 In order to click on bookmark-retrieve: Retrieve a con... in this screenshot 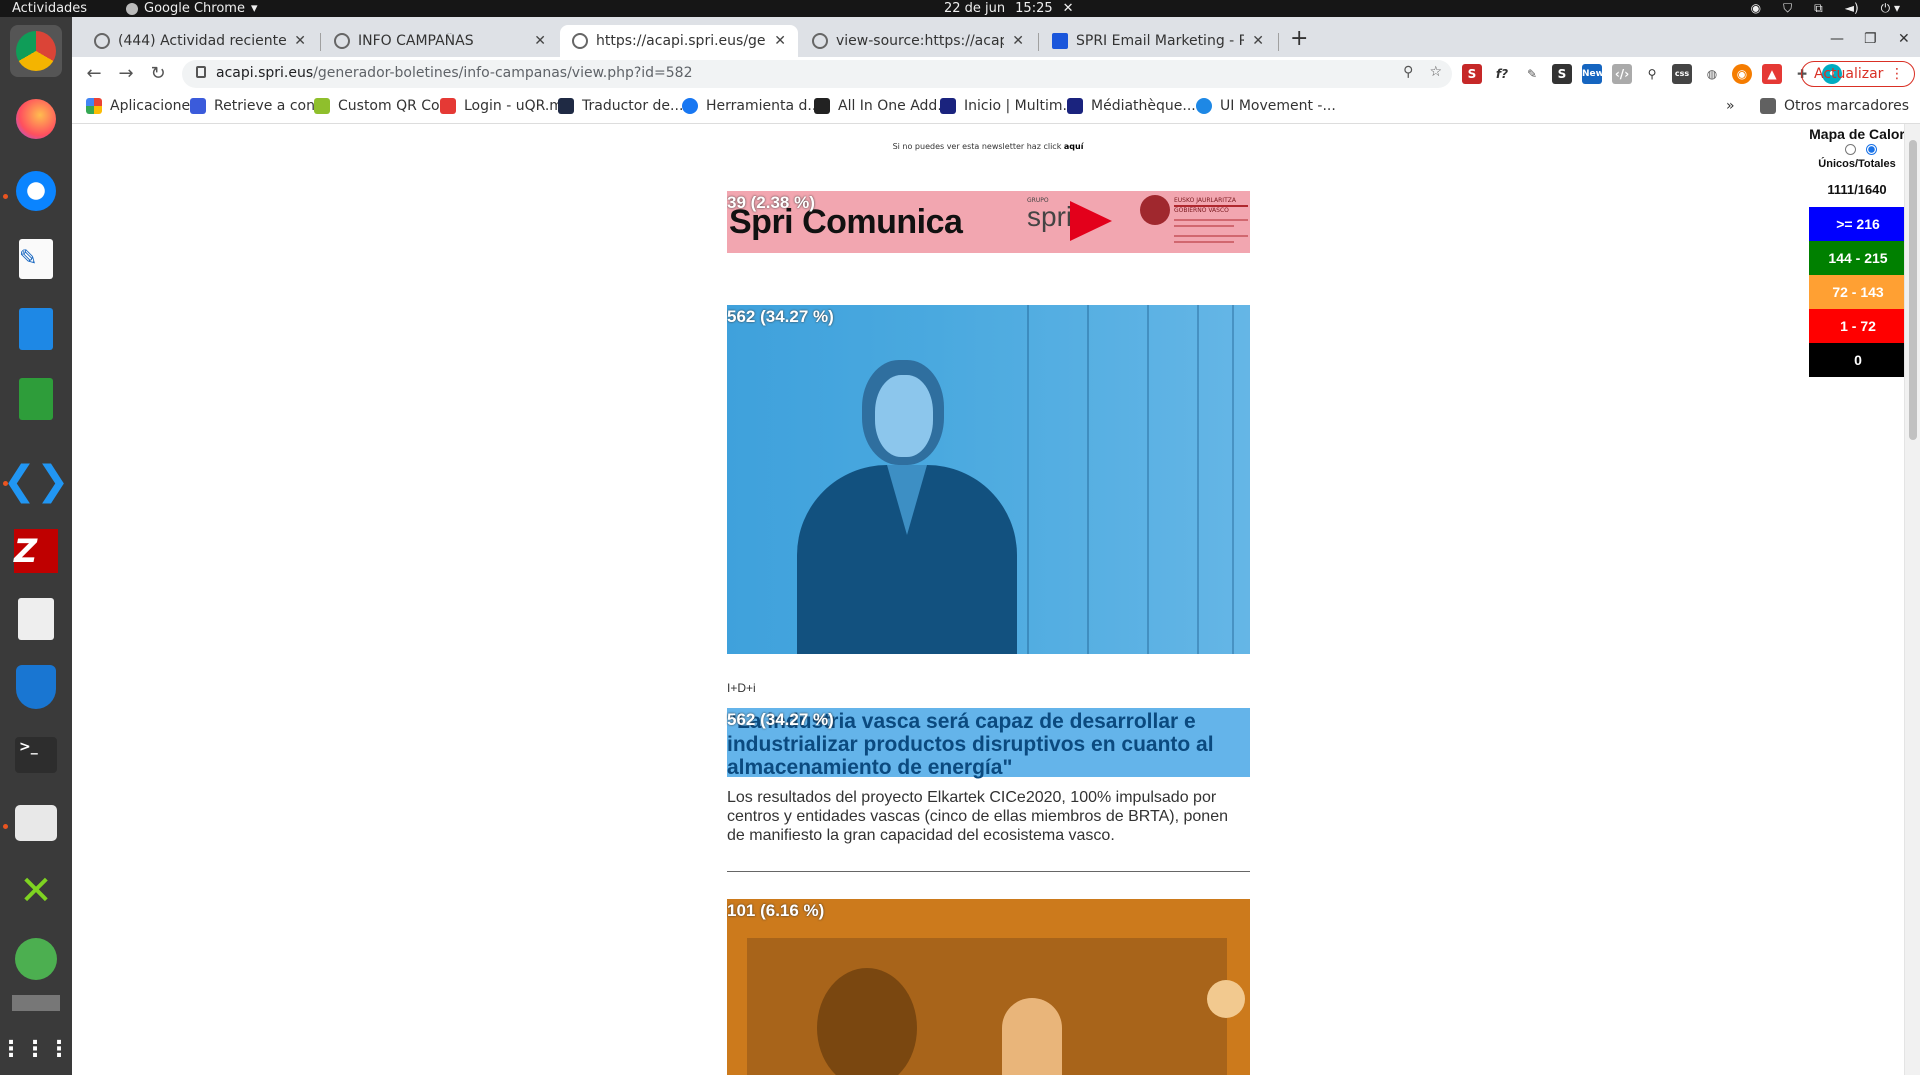, I will do `click(259, 106)`.